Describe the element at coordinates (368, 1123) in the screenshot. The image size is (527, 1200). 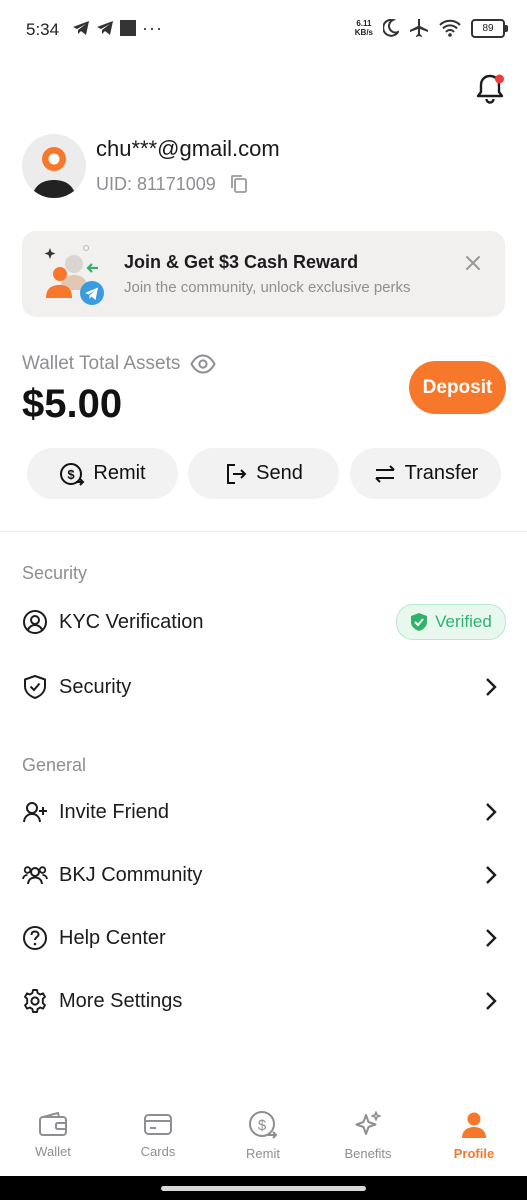
I see `sparkle-icon` at that location.